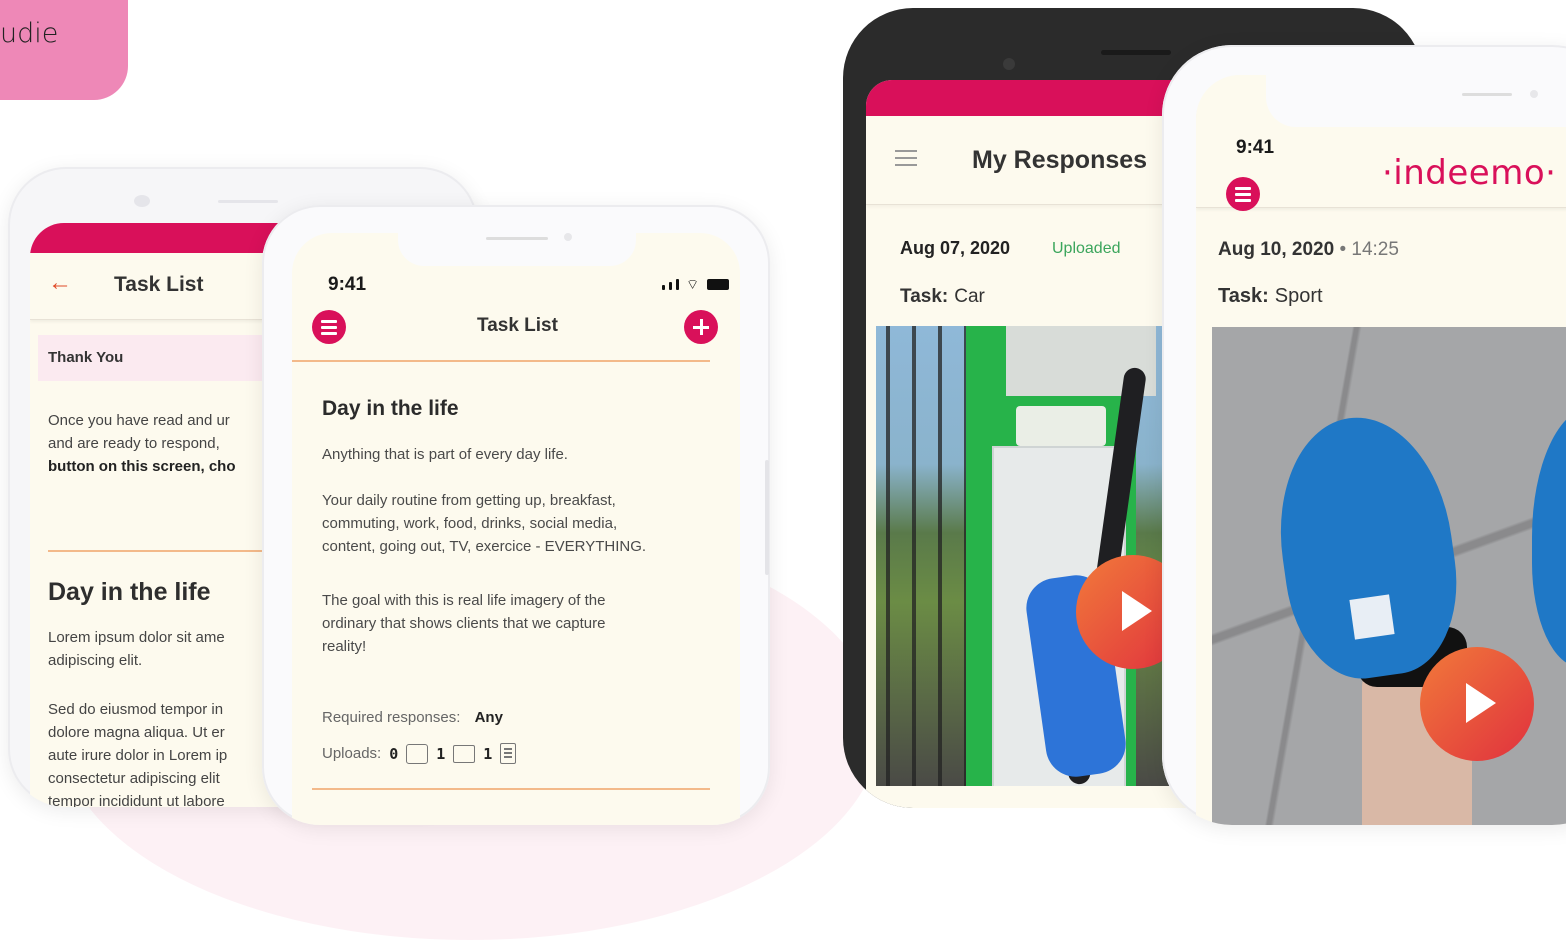 Image resolution: width=1566 pixels, height=940 pixels. What do you see at coordinates (60, 283) in the screenshot?
I see `back-arrow-icon: ←` at bounding box center [60, 283].